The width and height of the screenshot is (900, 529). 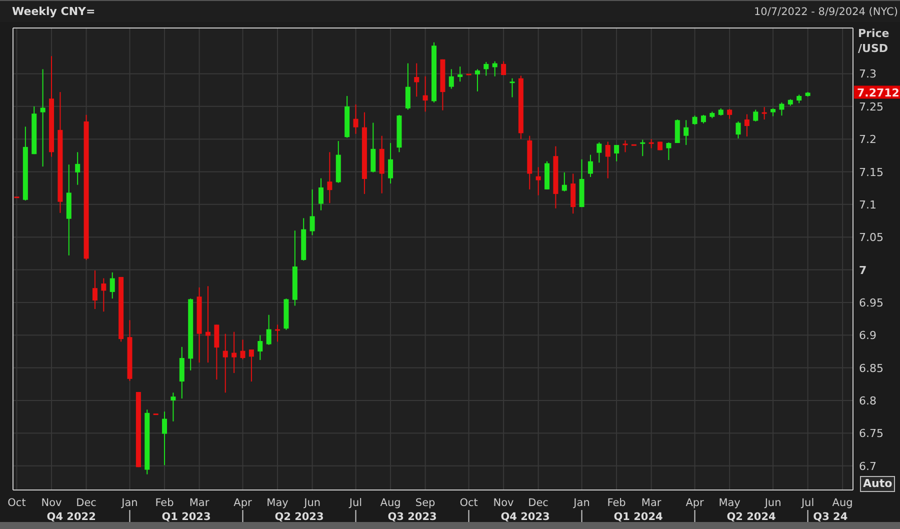 What do you see at coordinates (54, 11) in the screenshot?
I see `chart-title: Weekly CNY=` at bounding box center [54, 11].